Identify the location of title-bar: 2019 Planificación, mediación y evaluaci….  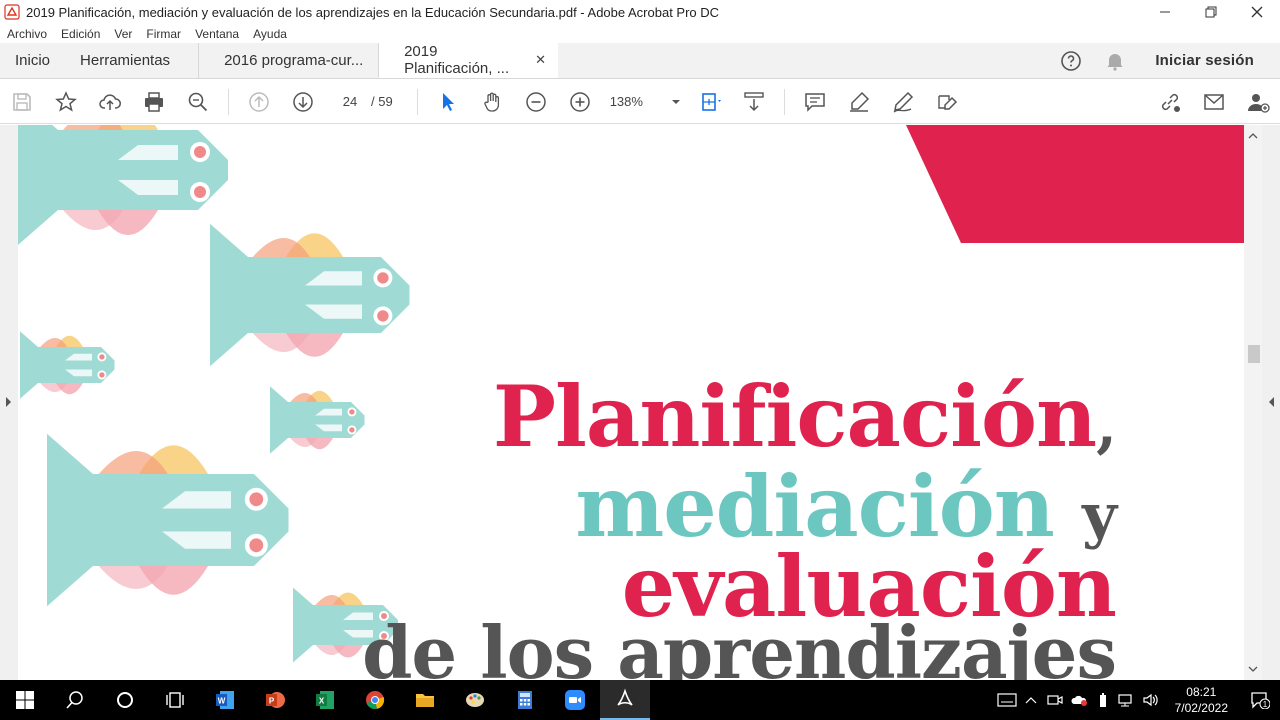
(640, 12).